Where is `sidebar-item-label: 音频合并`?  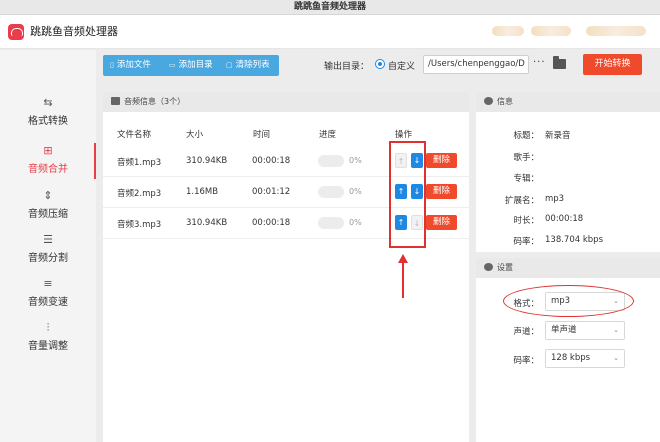 sidebar-item-label: 音频合并 is located at coordinates (48, 169).